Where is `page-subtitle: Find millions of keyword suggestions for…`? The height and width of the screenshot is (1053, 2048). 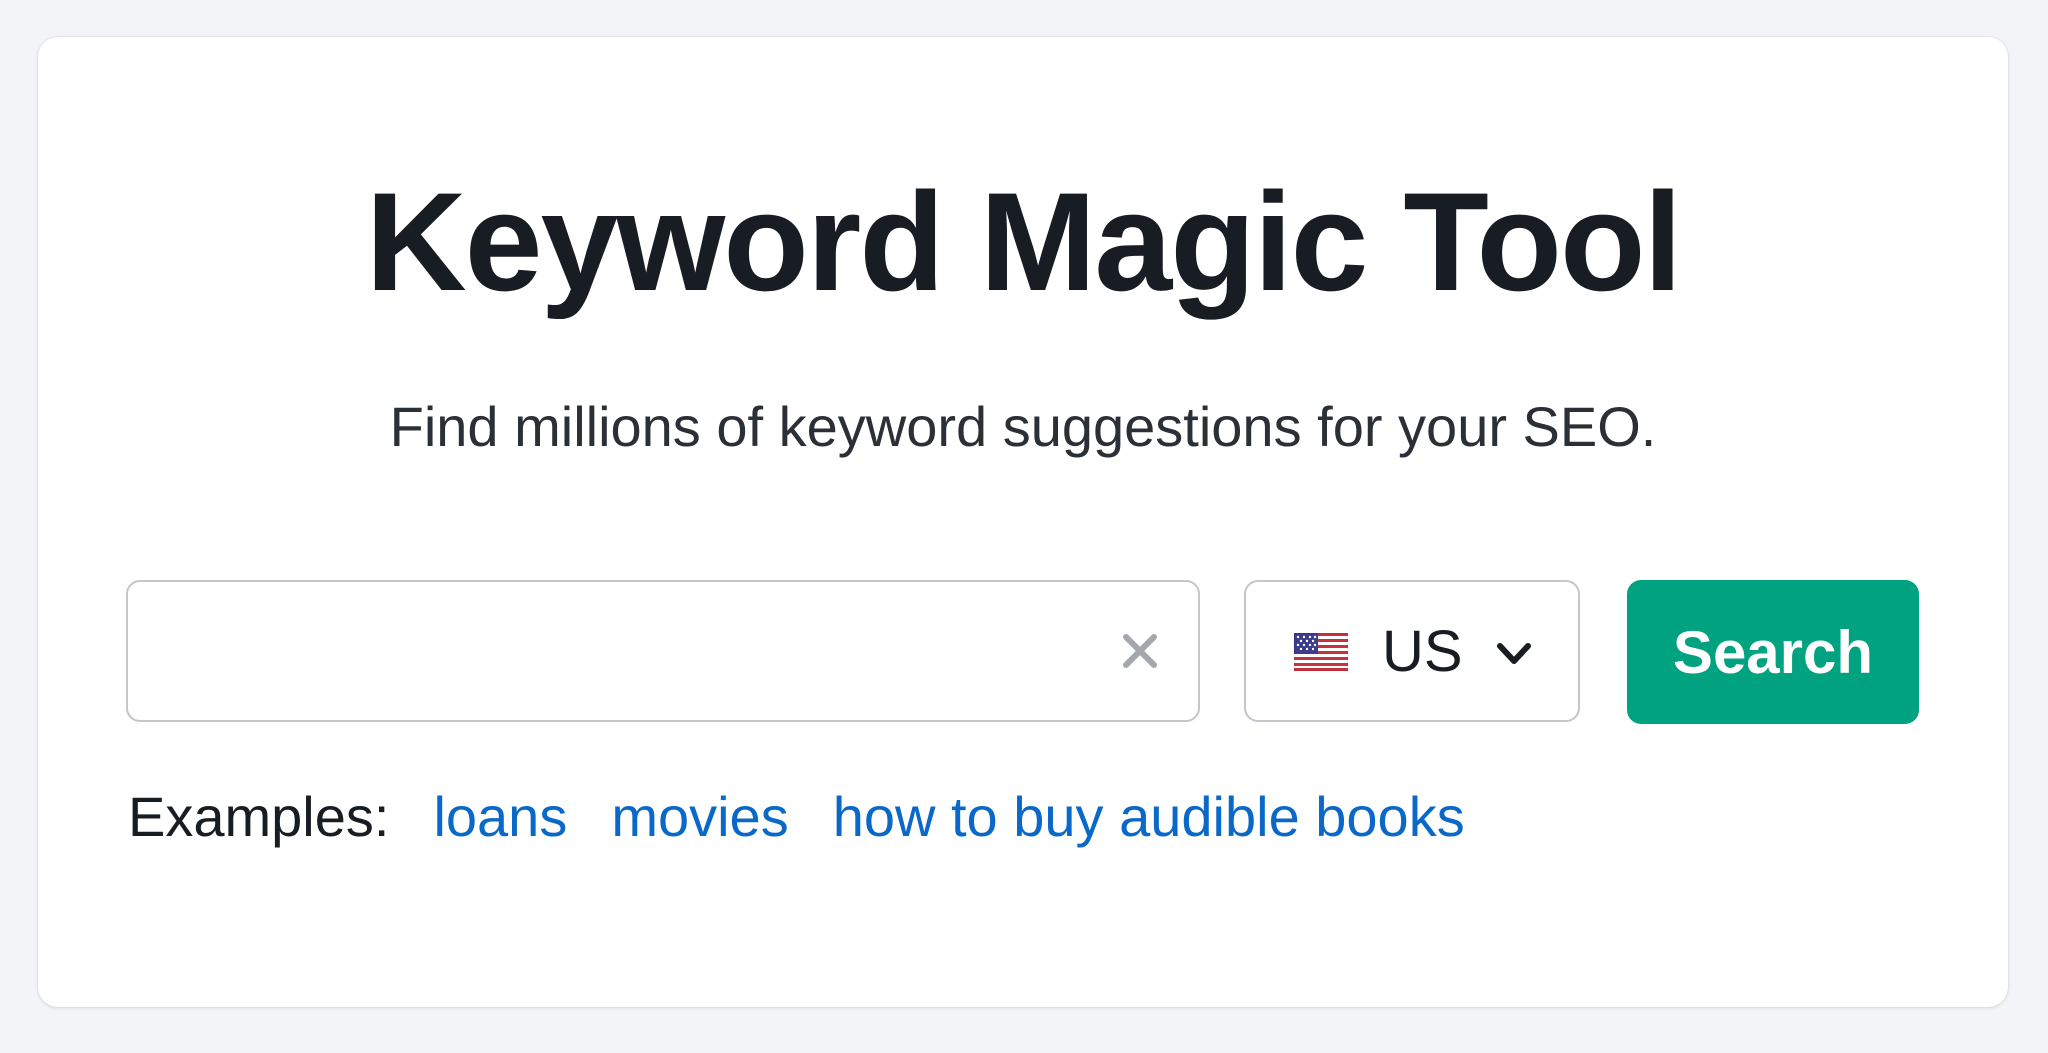 page-subtitle: Find millions of keyword suggestions for… is located at coordinates (1023, 426).